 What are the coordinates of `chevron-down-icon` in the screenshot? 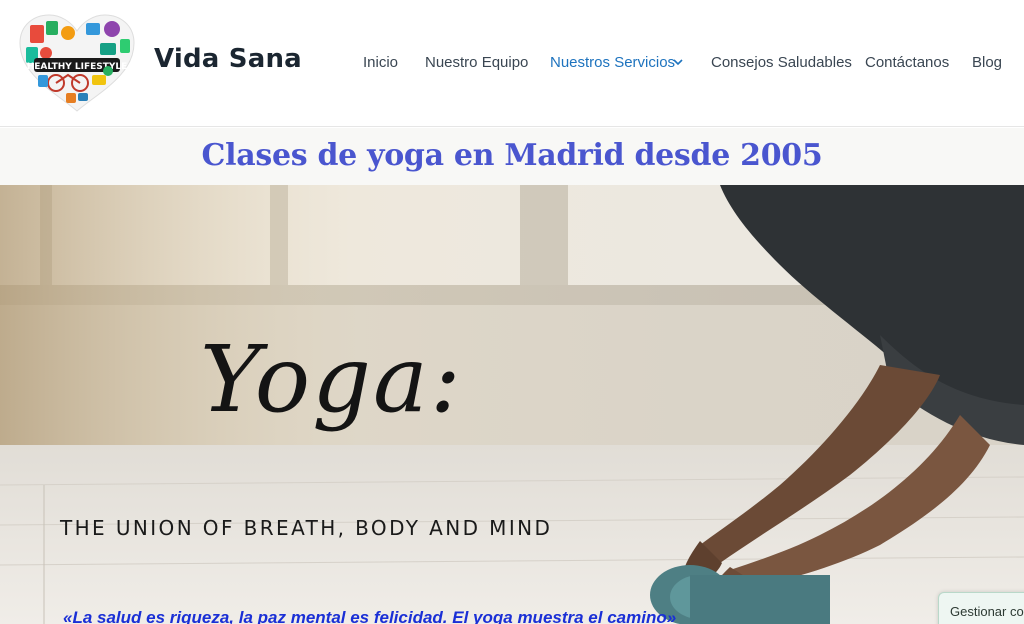 It's located at (678, 62).